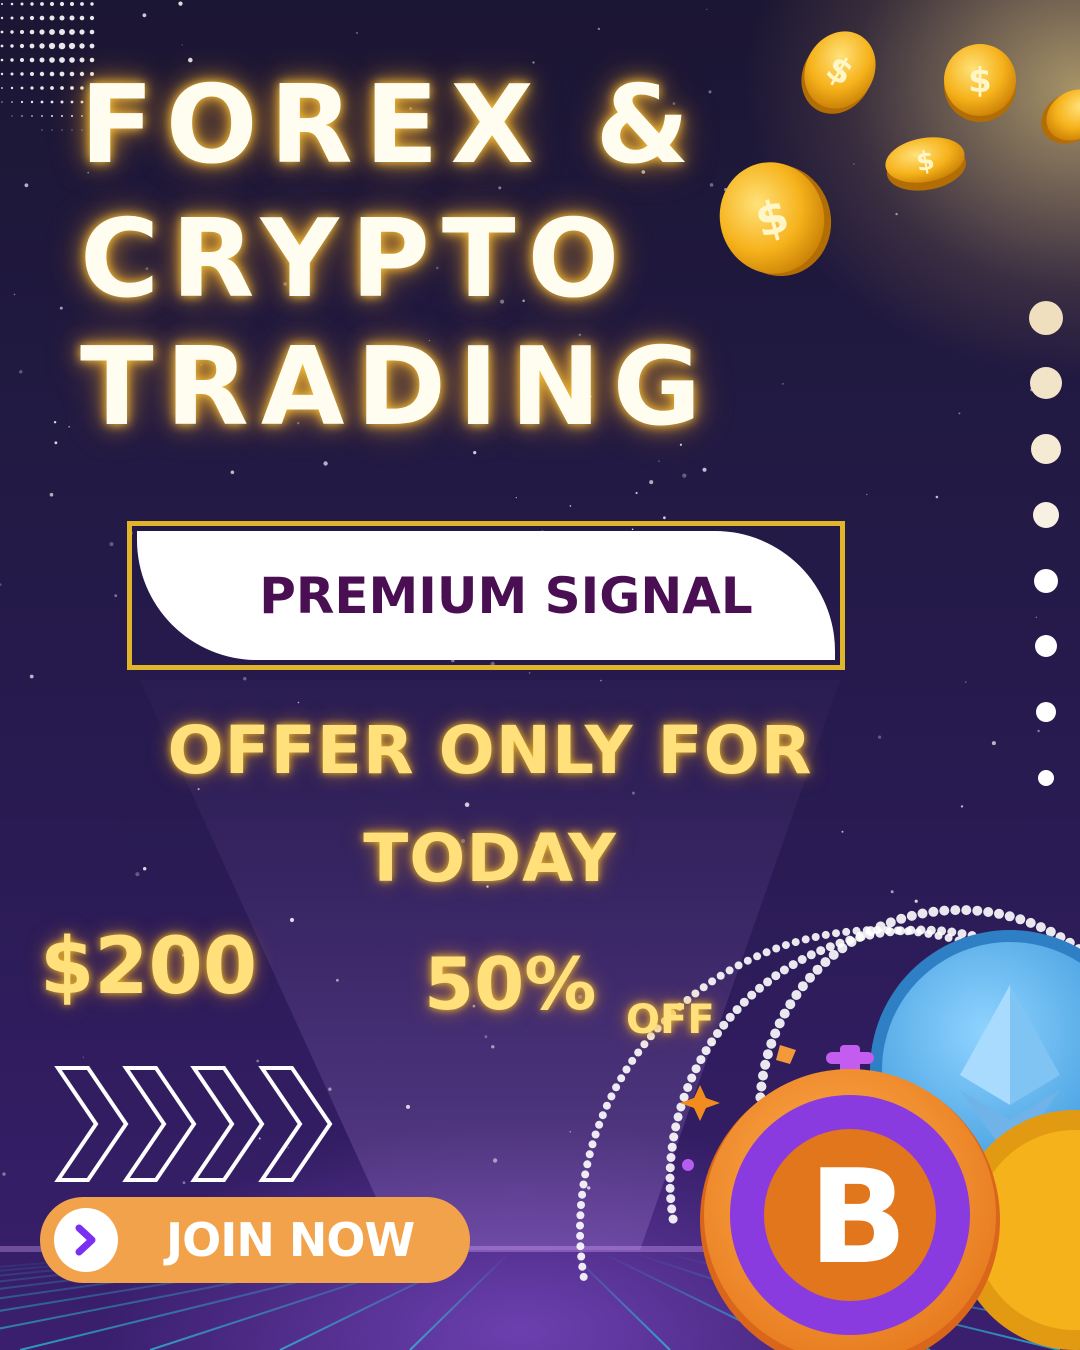 The image size is (1080, 1350). Describe the element at coordinates (506, 595) in the screenshot. I see `badge-label: PREMIUM SIGNAL` at that location.